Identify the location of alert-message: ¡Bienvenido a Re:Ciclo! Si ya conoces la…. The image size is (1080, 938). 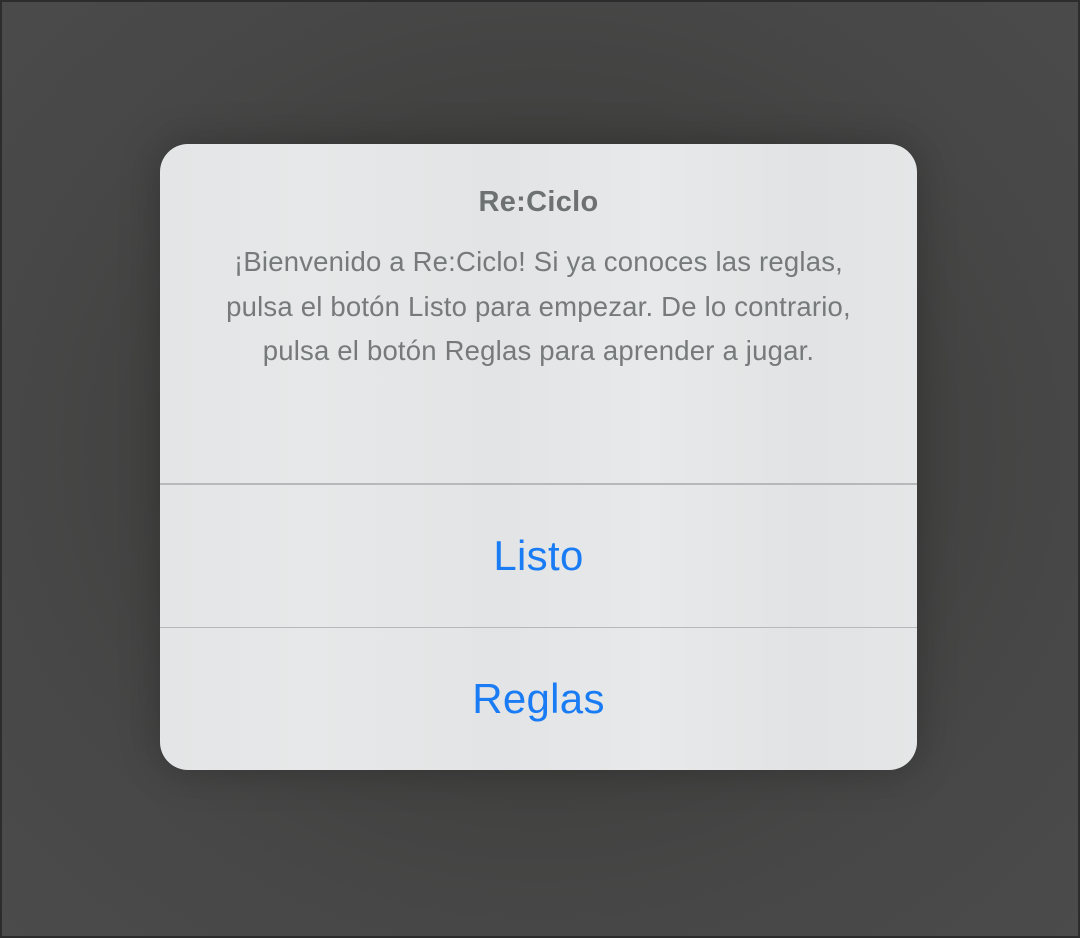
(538, 306).